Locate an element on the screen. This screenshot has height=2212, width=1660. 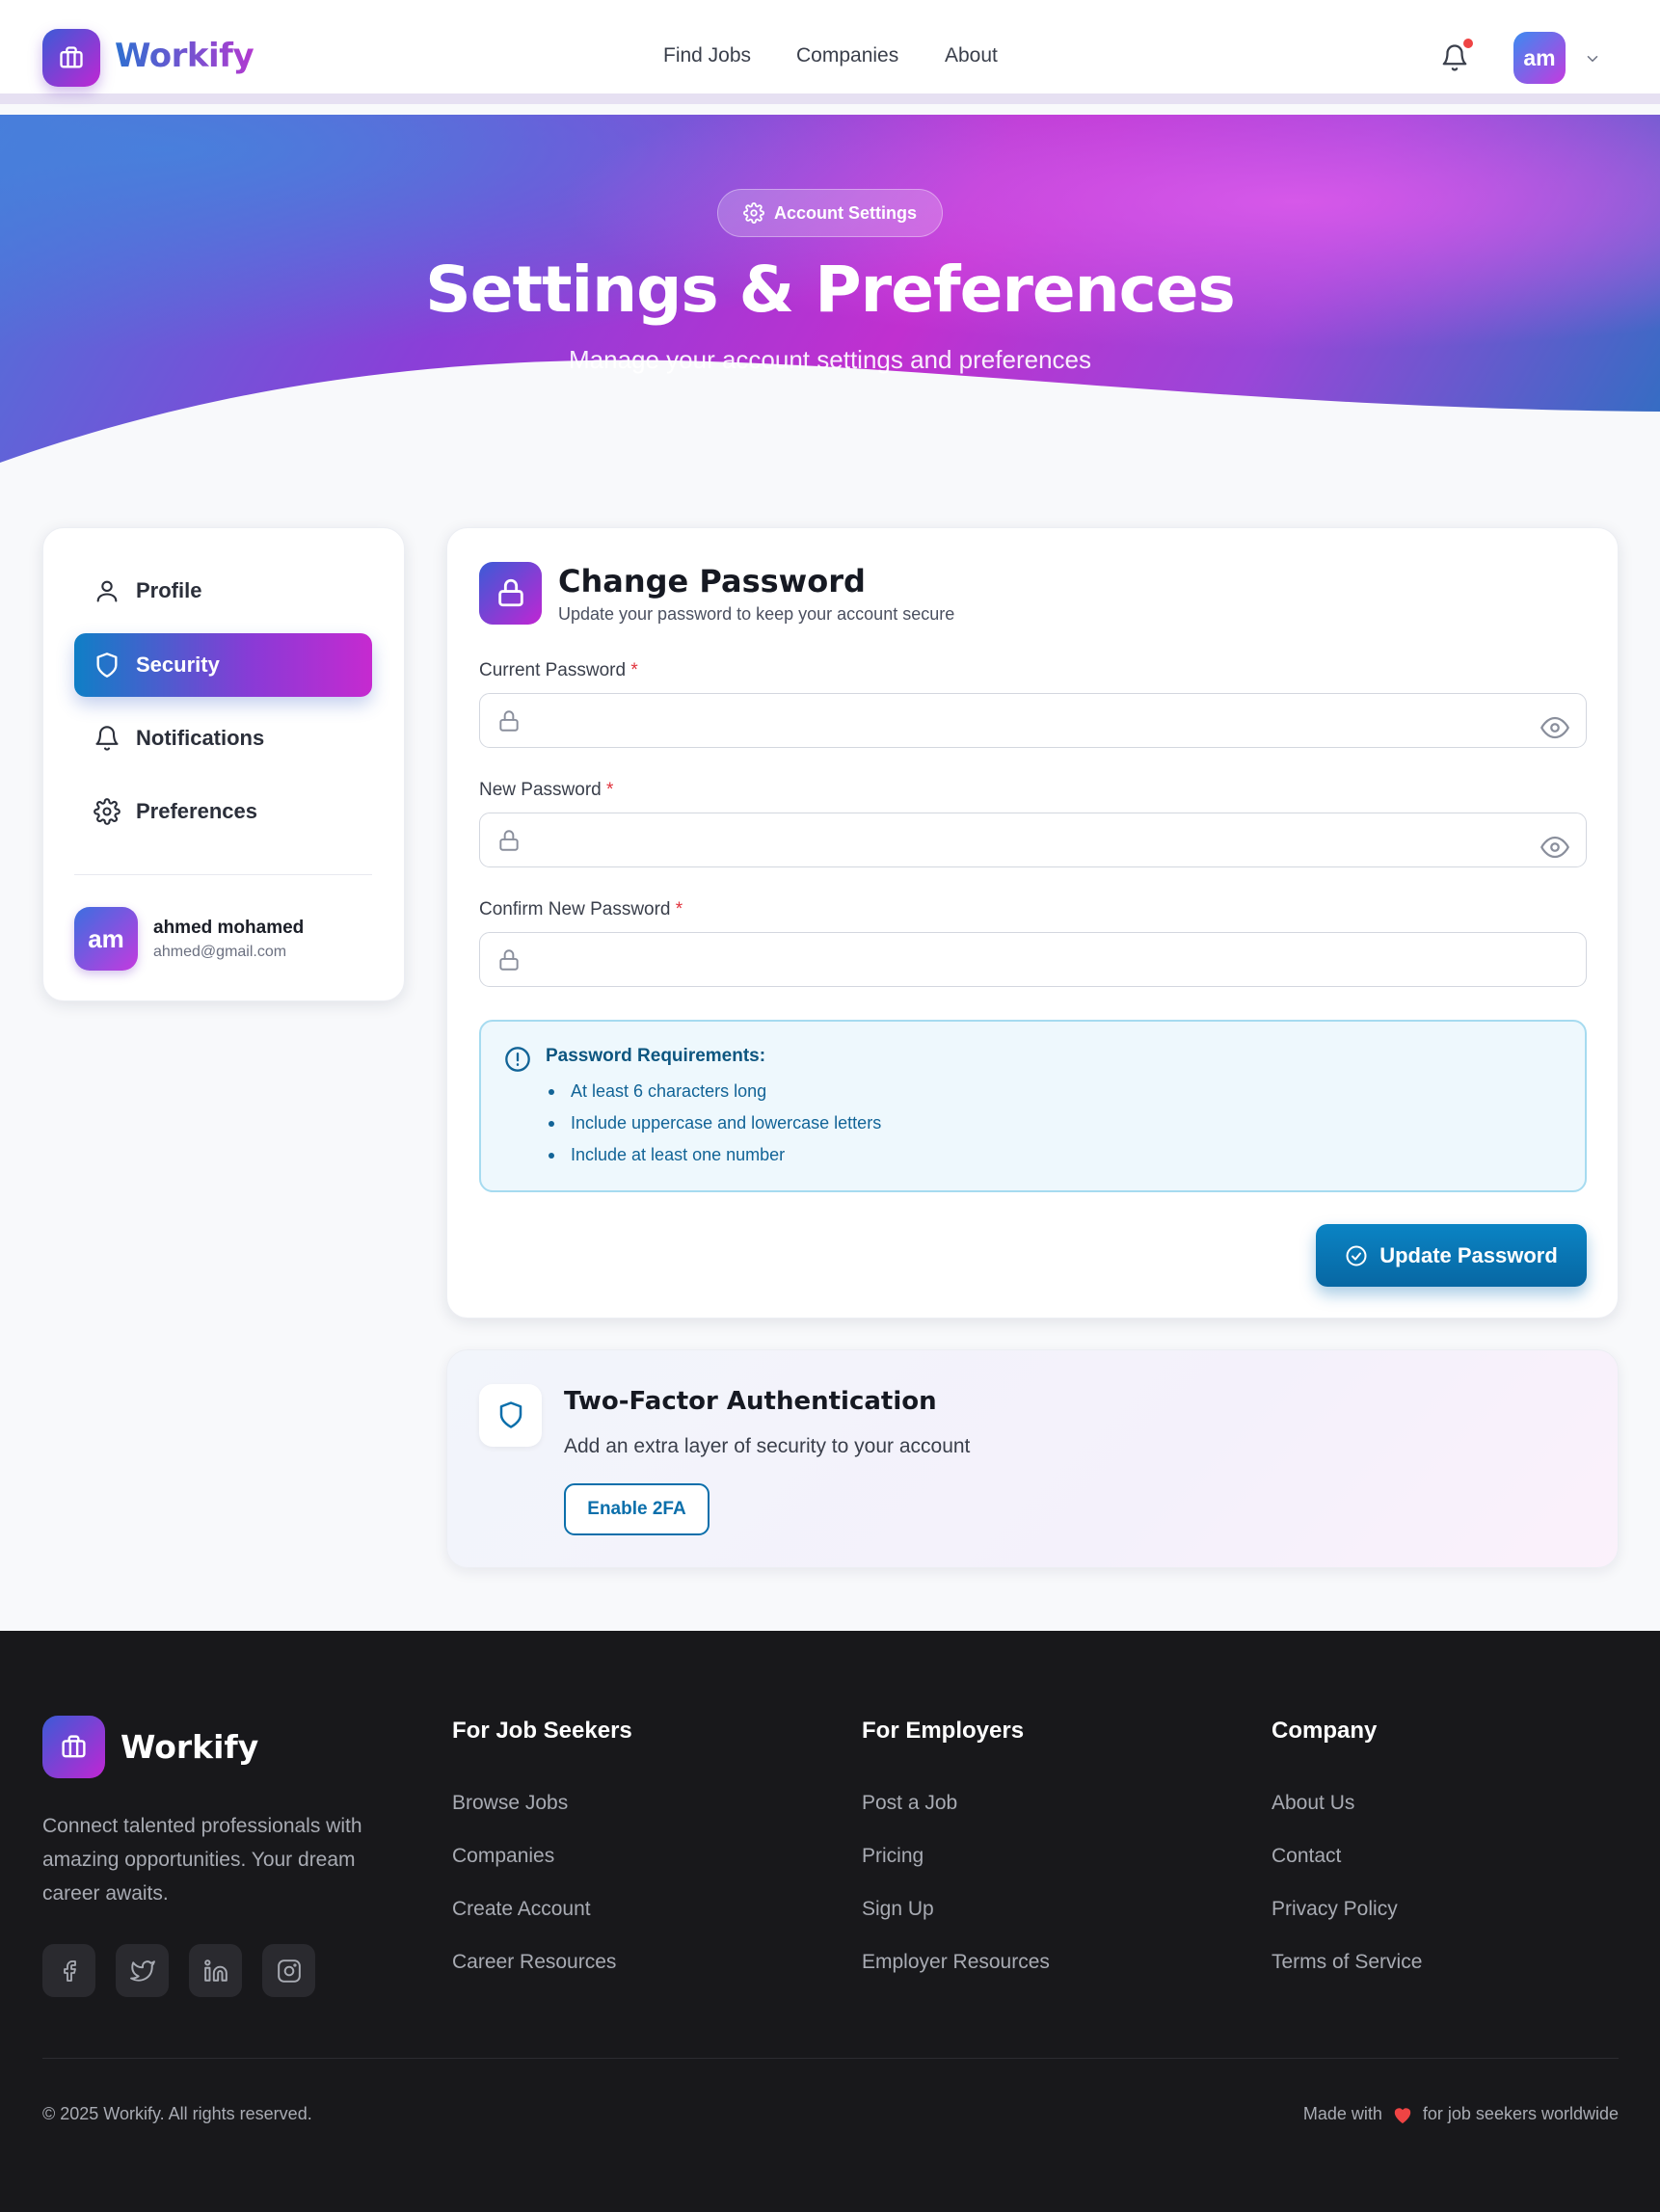
two-factor-title: Two-Factor Authentication is located at coordinates (750, 1401).